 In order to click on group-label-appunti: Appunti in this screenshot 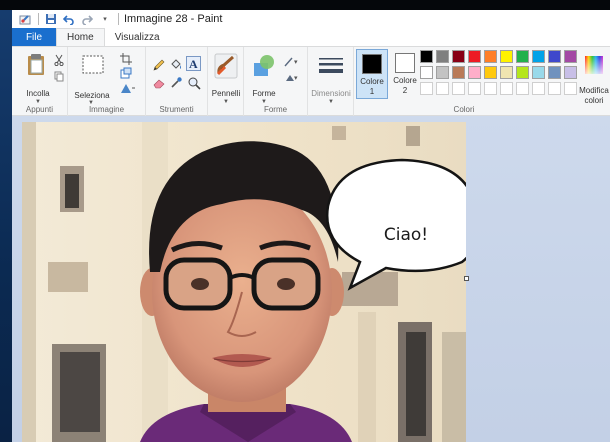, I will do `click(39, 109)`.